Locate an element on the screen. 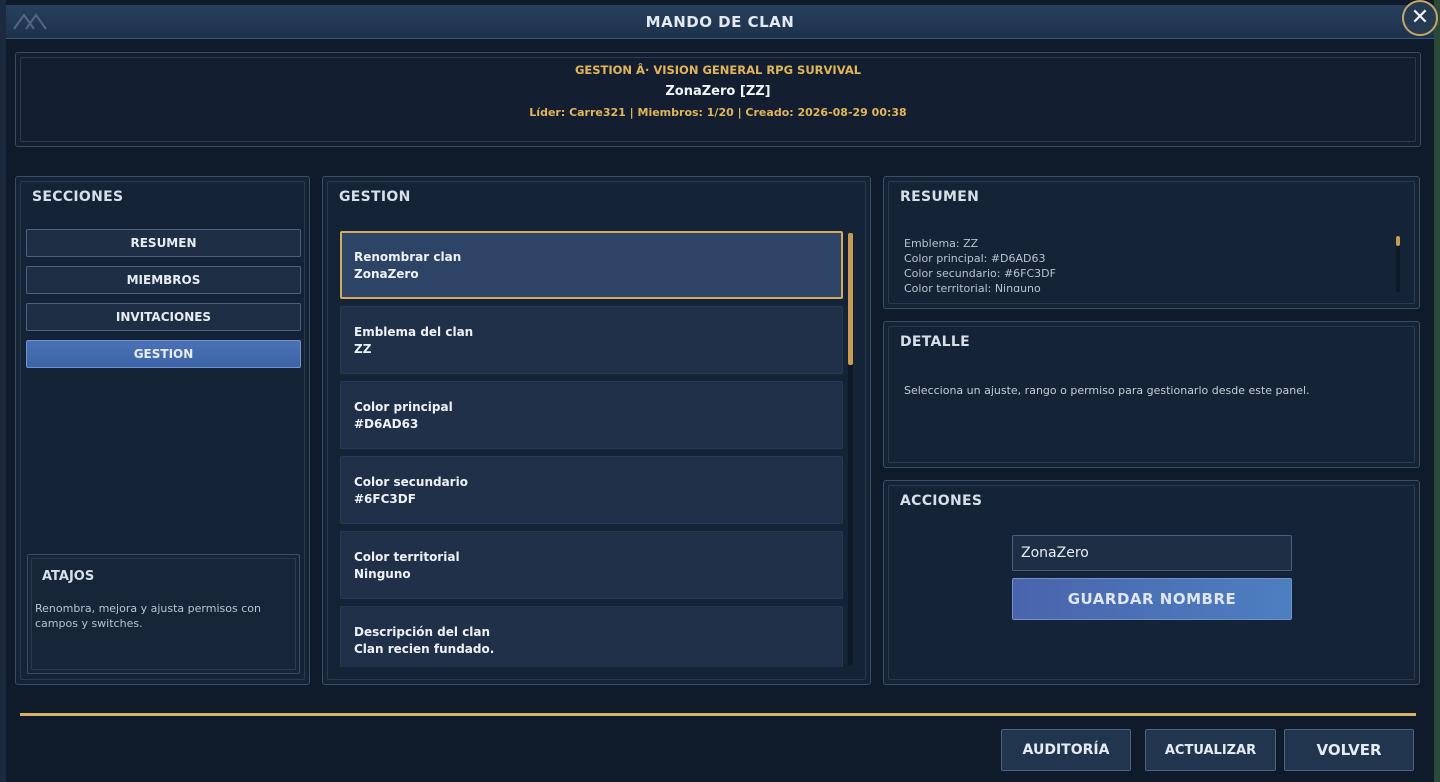 The width and height of the screenshot is (1440, 782). acciones-panel: ACCIONES GUARDAR NOMBRE is located at coordinates (1151, 582).